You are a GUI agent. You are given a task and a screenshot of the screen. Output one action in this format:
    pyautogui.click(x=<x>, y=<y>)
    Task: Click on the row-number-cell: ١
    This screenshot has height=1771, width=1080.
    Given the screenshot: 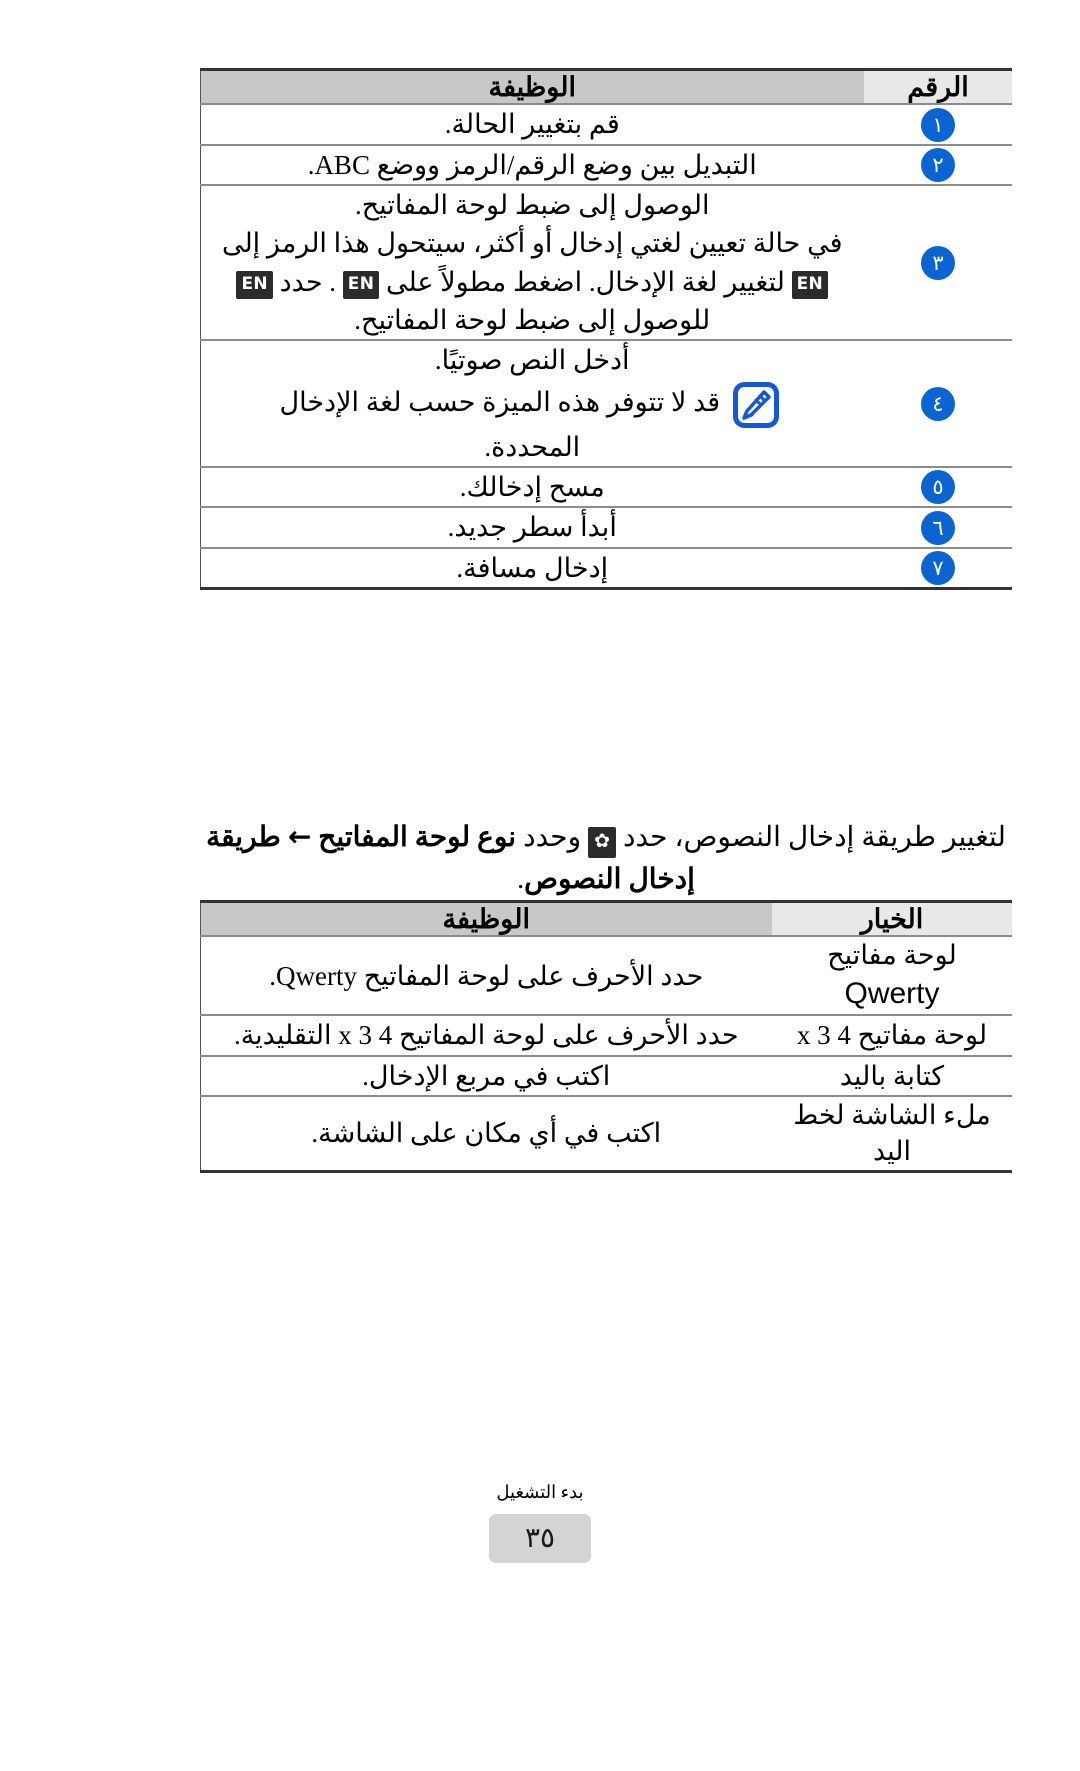 What is the action you would take?
    pyautogui.click(x=938, y=125)
    